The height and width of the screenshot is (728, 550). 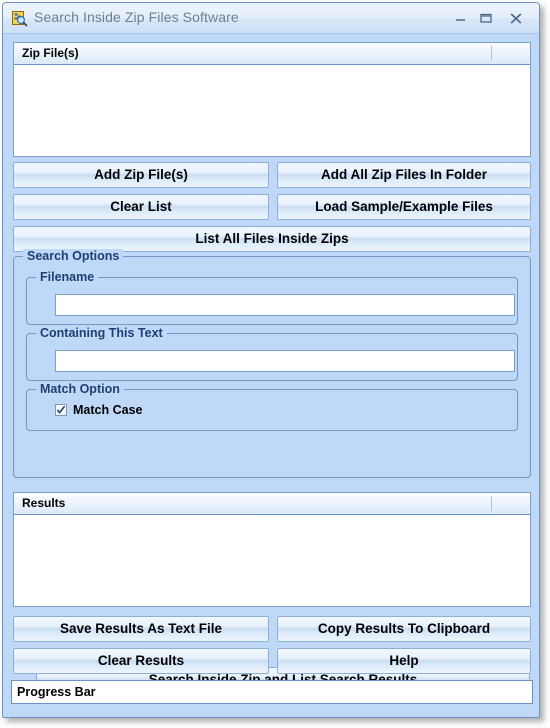 I want to click on clear-list-button: Clear List, so click(x=141, y=207).